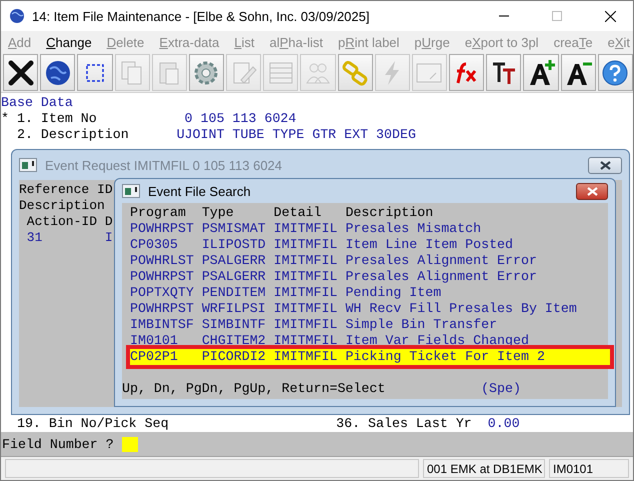 The image size is (634, 481). Describe the element at coordinates (557, 16) in the screenshot. I see `maximize-icon` at that location.